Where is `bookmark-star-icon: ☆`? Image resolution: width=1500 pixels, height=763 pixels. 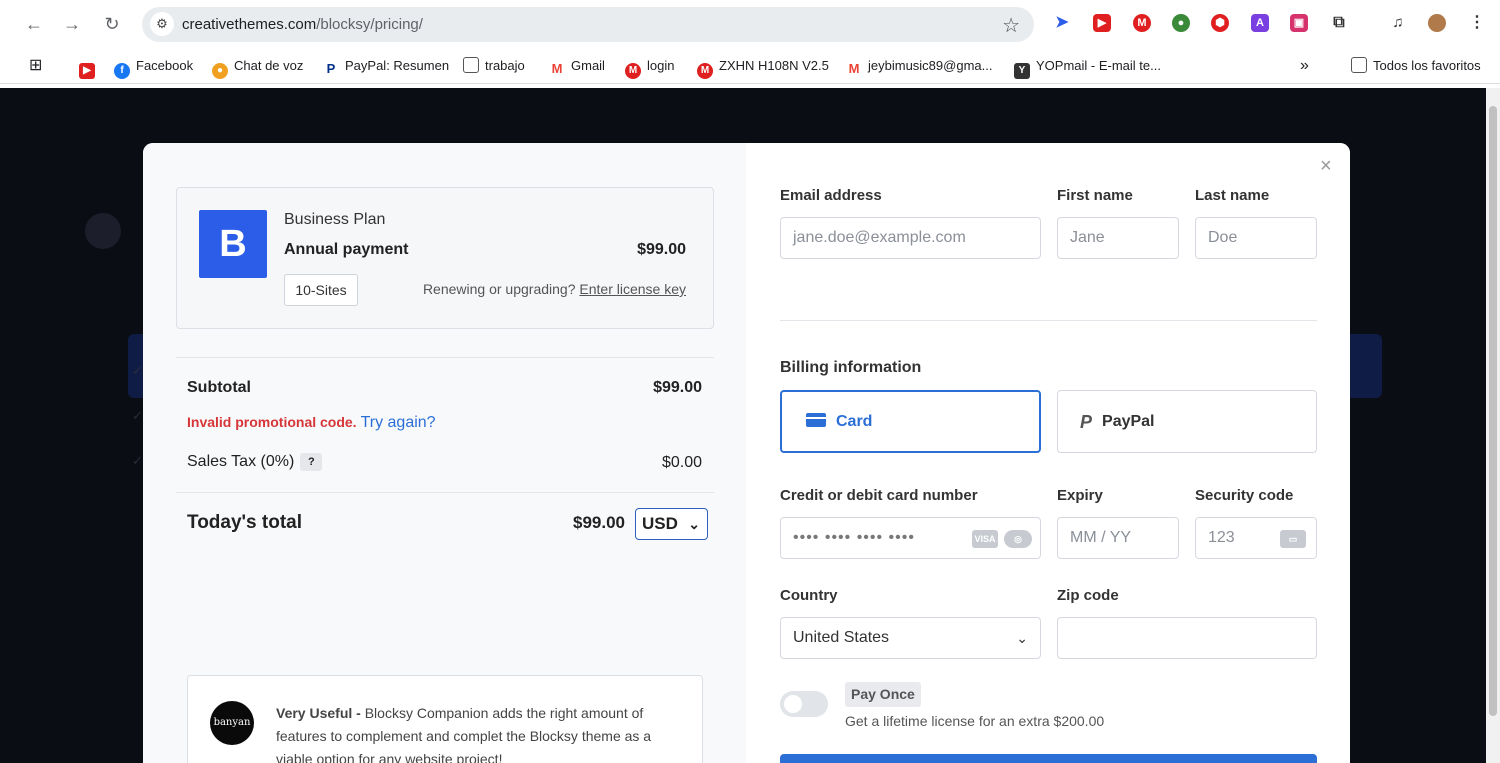 bookmark-star-icon: ☆ is located at coordinates (1011, 25).